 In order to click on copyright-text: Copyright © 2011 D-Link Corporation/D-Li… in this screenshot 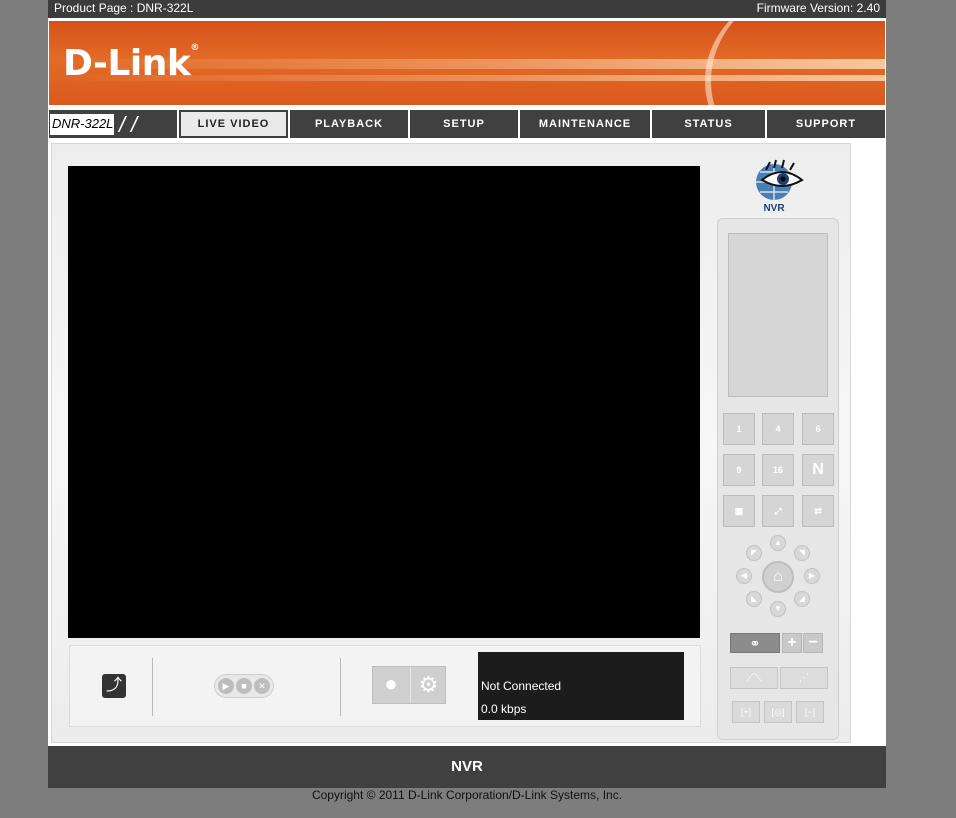, I will do `click(467, 795)`.